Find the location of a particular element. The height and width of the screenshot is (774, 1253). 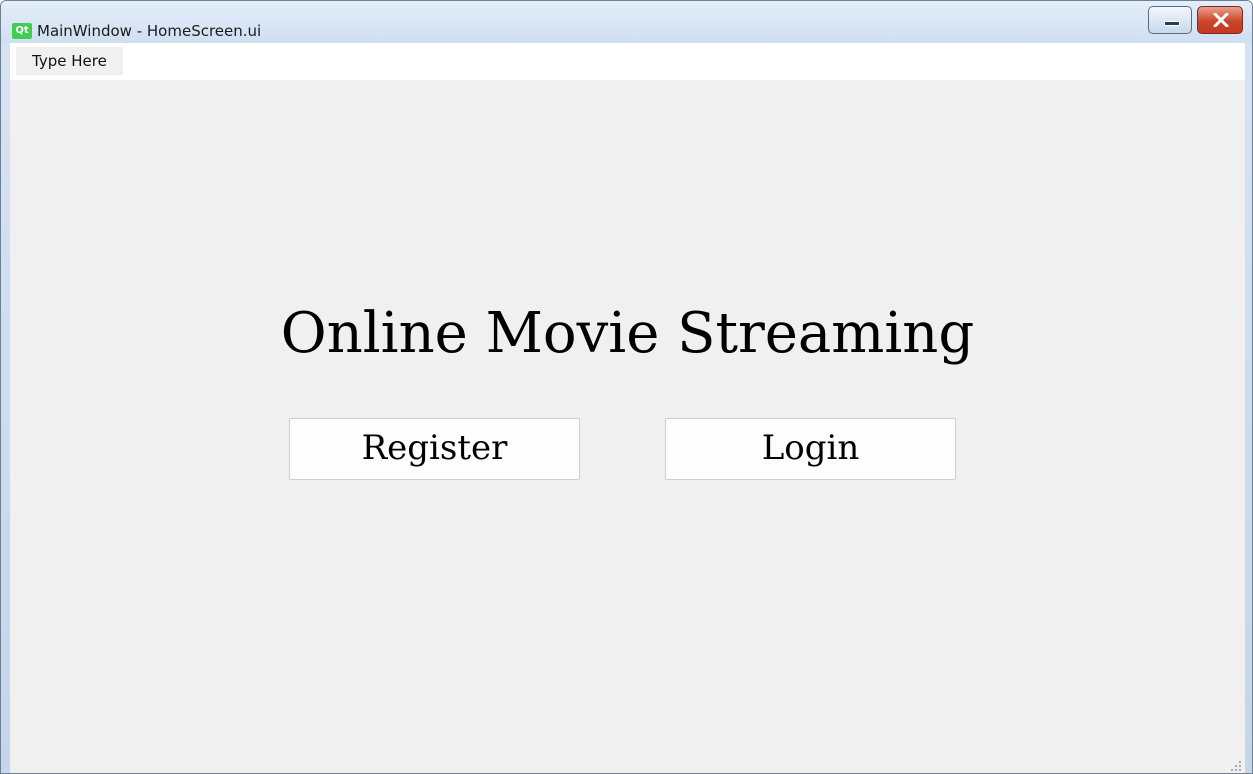

register-button: Register is located at coordinates (434, 449).